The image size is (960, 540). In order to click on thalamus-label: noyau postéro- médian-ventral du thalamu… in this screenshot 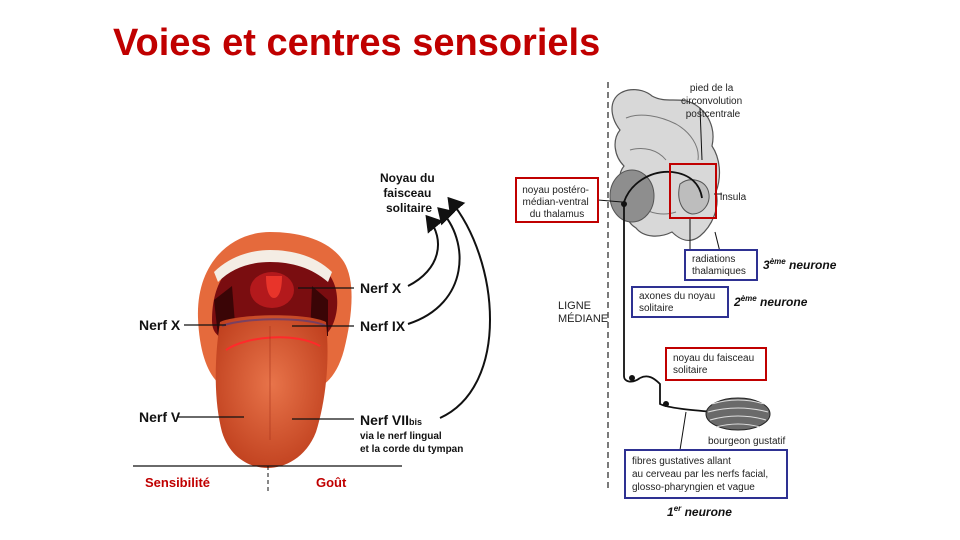, I will do `click(557, 202)`.